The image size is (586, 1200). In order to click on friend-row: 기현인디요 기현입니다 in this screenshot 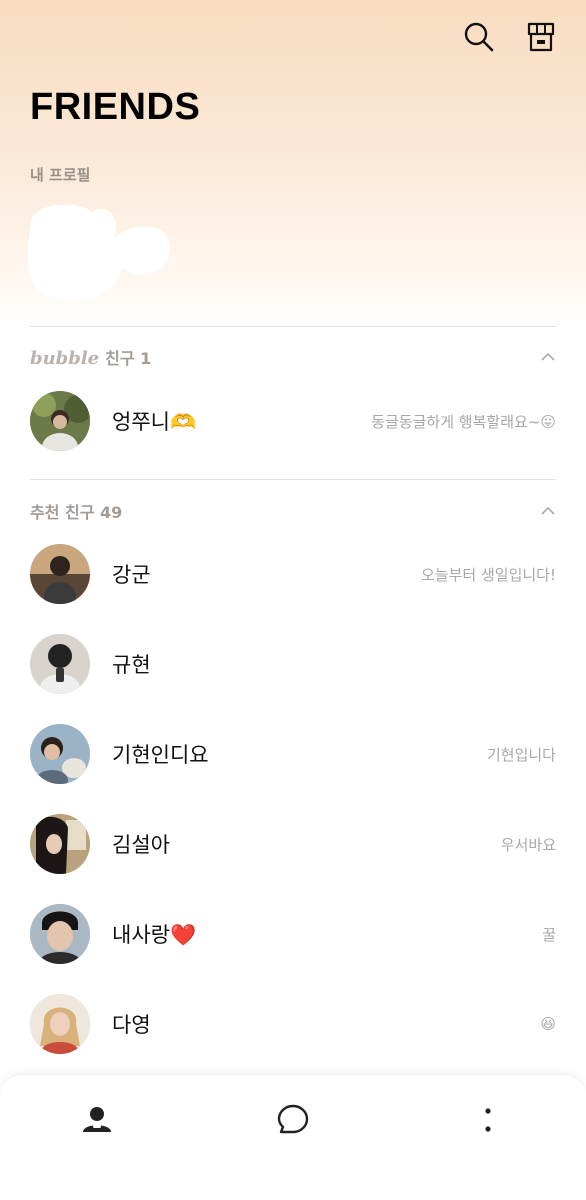, I will do `click(293, 754)`.